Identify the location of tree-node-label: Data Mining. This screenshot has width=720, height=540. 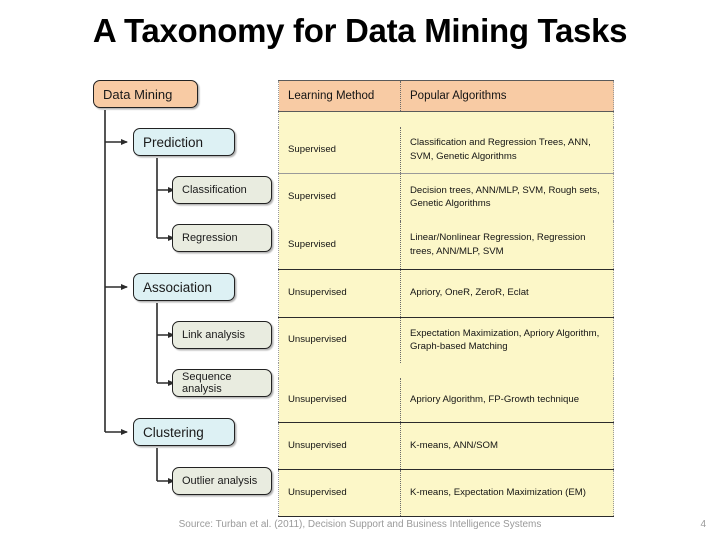
(138, 94).